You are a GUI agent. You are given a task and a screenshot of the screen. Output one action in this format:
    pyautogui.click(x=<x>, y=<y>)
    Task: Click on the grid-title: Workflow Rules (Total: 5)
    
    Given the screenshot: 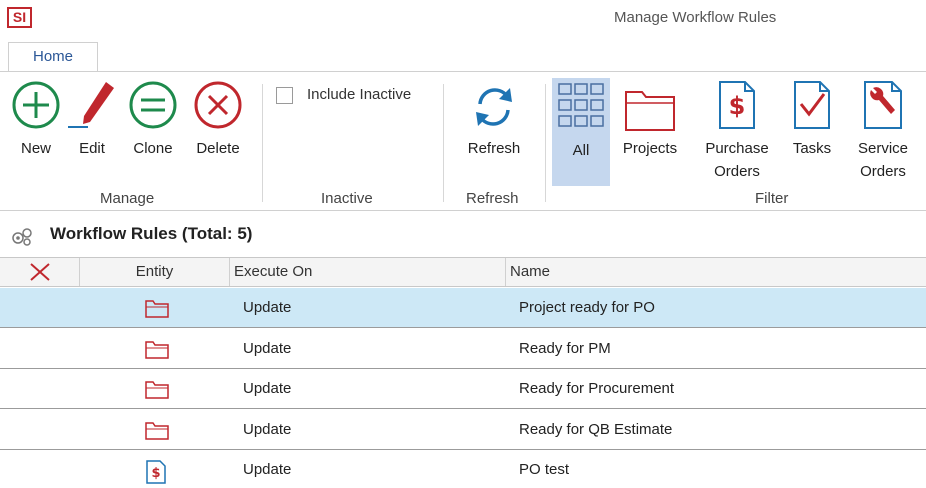 What is the action you would take?
    pyautogui.click(x=151, y=233)
    